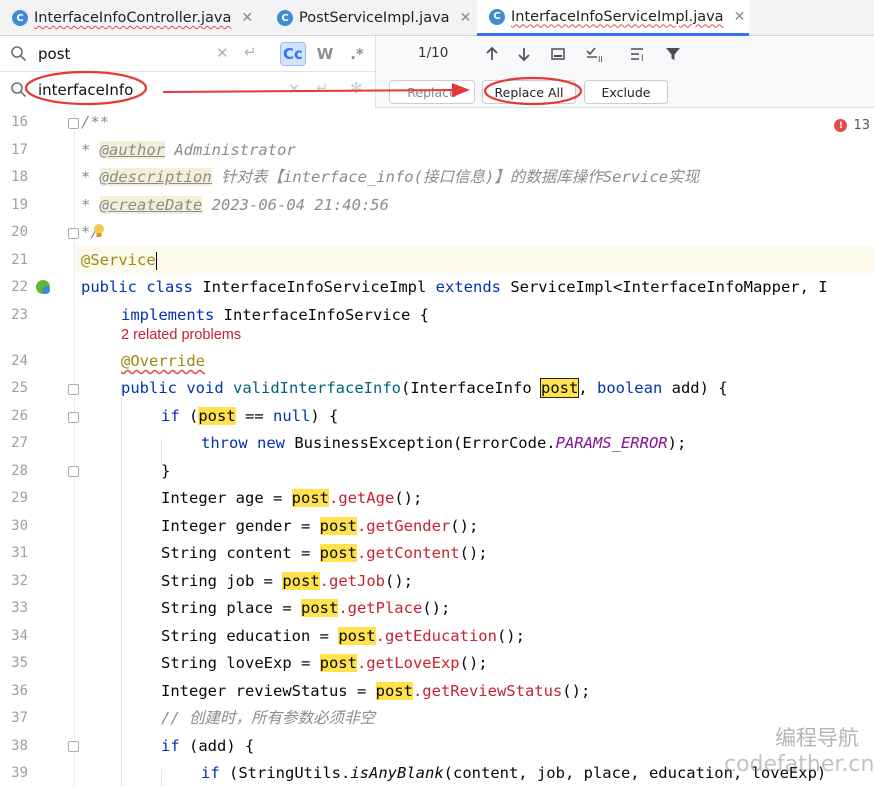  I want to click on keyword: new, so click(271, 443).